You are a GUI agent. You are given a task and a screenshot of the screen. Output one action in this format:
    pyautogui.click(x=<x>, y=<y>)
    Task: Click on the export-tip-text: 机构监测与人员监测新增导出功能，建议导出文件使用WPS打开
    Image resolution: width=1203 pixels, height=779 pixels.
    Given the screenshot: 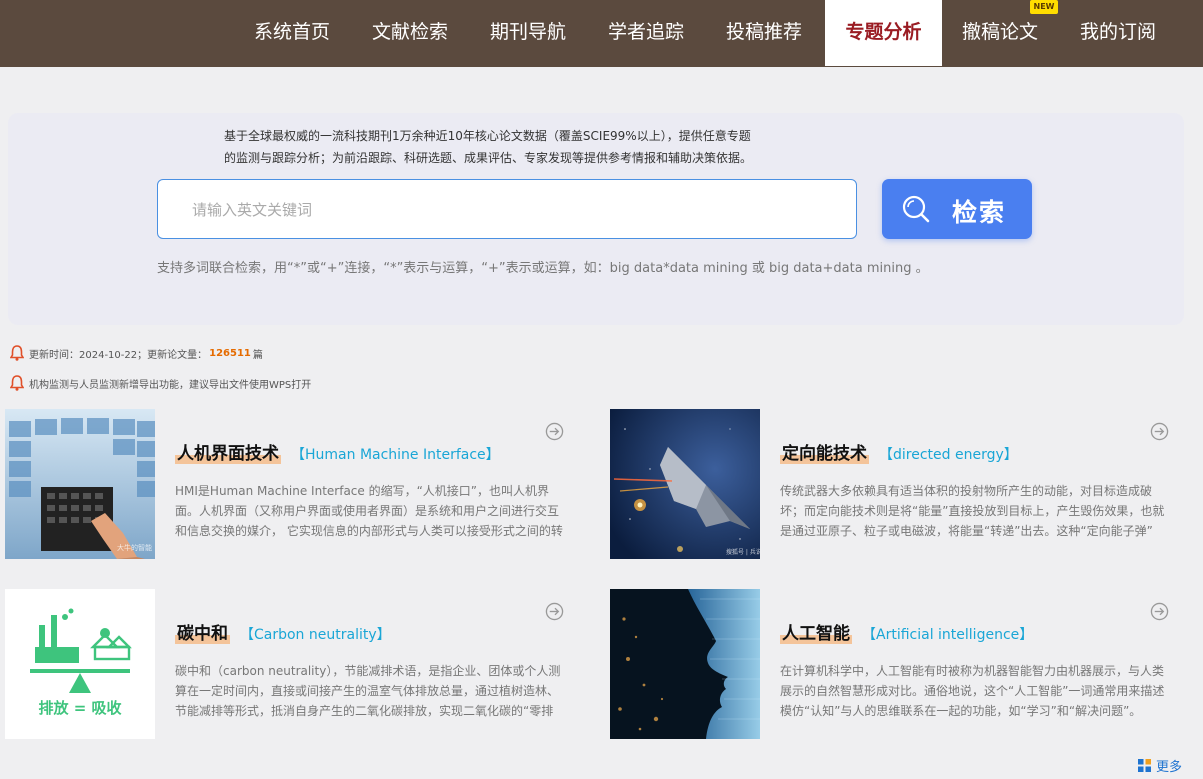 What is the action you would take?
    pyautogui.click(x=170, y=385)
    